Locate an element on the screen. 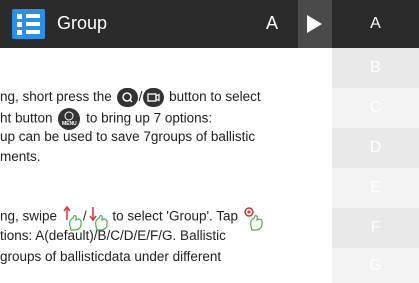 Image resolution: width=419 pixels, height=283 pixels. current-group-value: A is located at coordinates (272, 23).